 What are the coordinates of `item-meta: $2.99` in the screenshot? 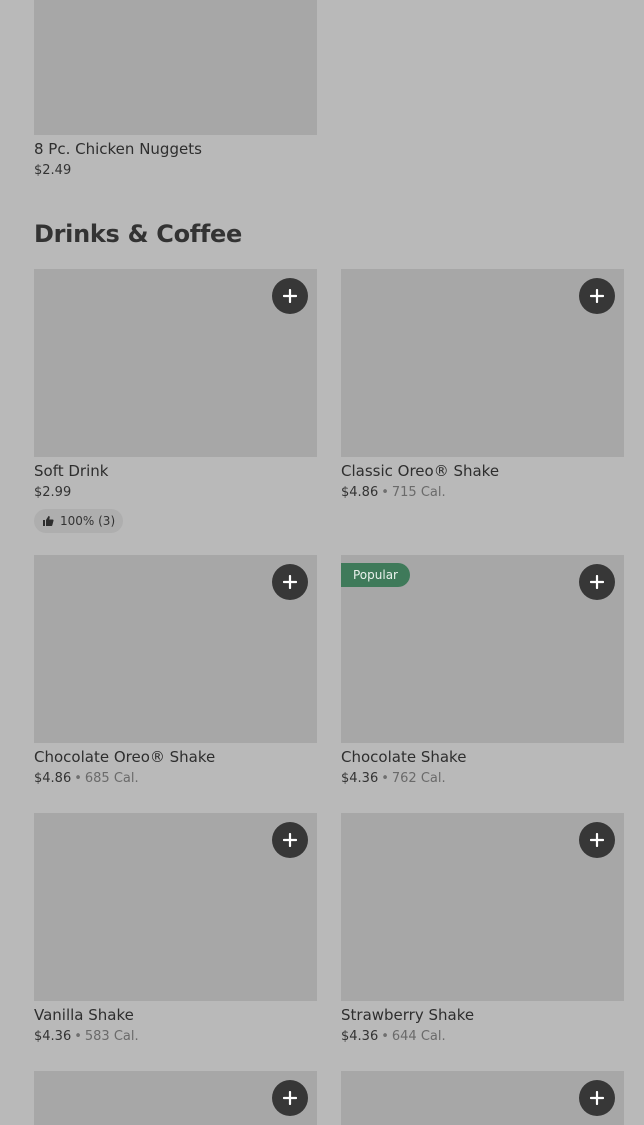 It's located at (175, 492).